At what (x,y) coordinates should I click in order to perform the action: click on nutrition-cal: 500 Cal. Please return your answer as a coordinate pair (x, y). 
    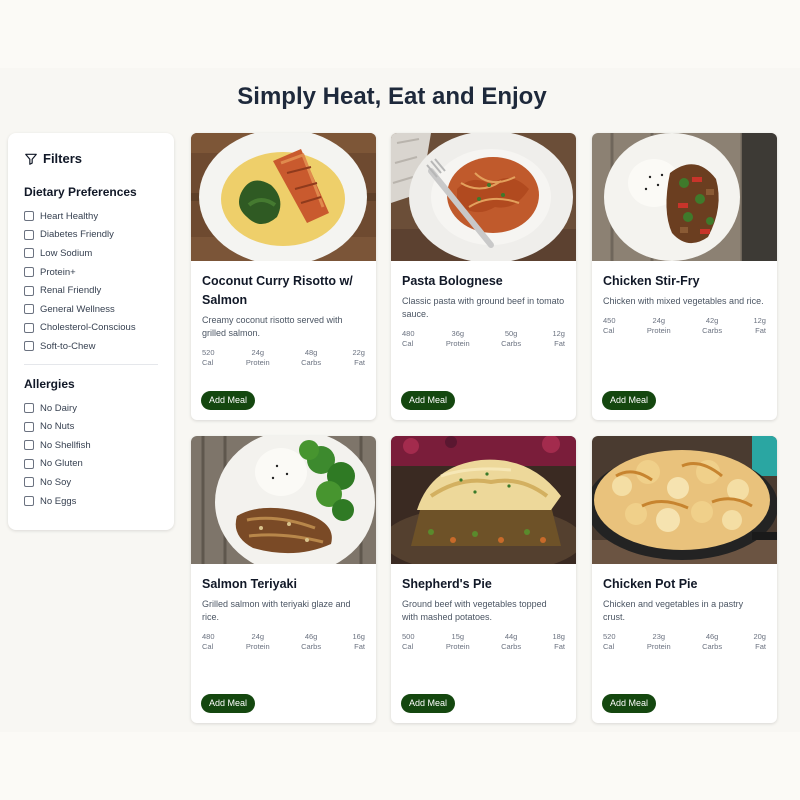
    Looking at the image, I should click on (408, 642).